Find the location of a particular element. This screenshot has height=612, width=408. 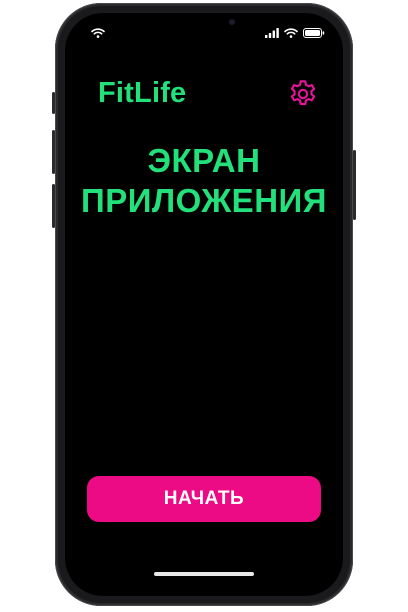

gear-icon is located at coordinates (303, 94).